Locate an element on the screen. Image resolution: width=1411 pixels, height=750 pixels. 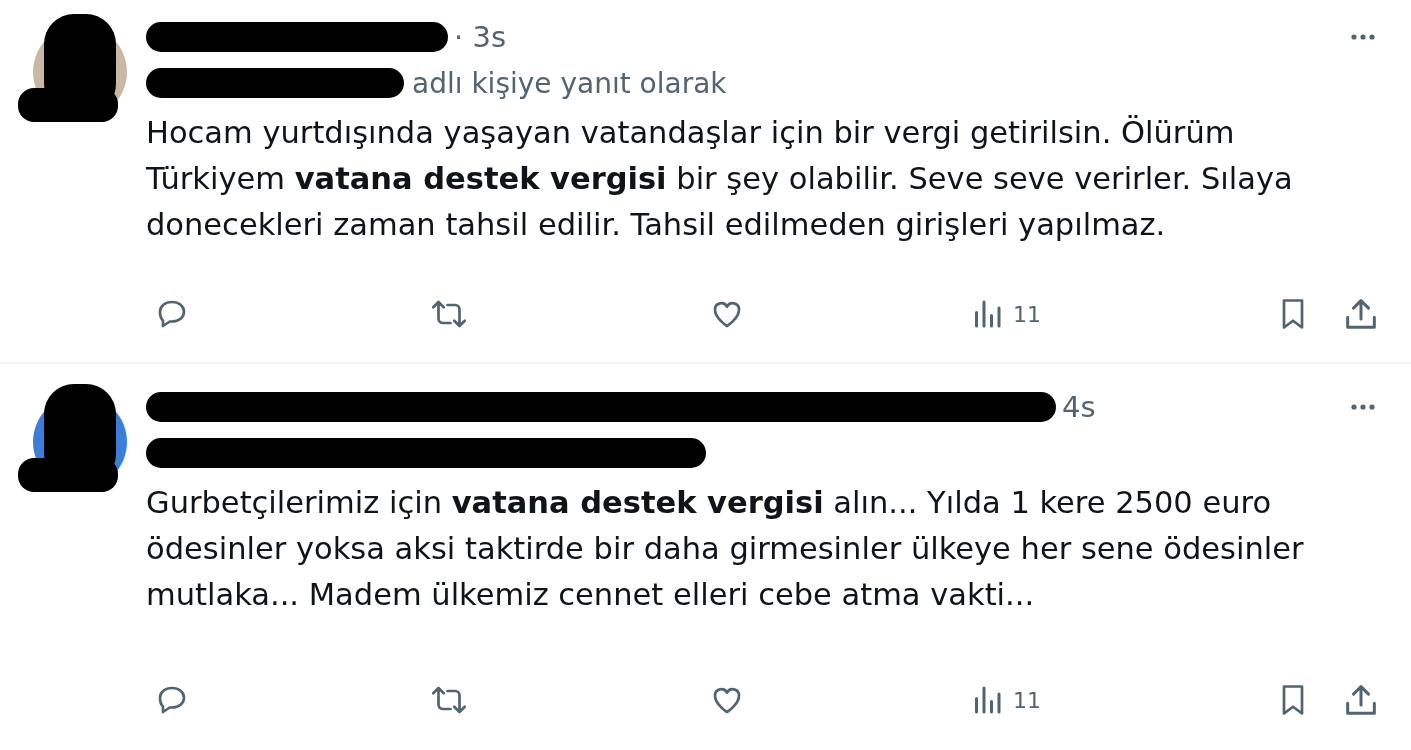
reply-note: adlı kişiye yanıt olarak is located at coordinates (569, 83).